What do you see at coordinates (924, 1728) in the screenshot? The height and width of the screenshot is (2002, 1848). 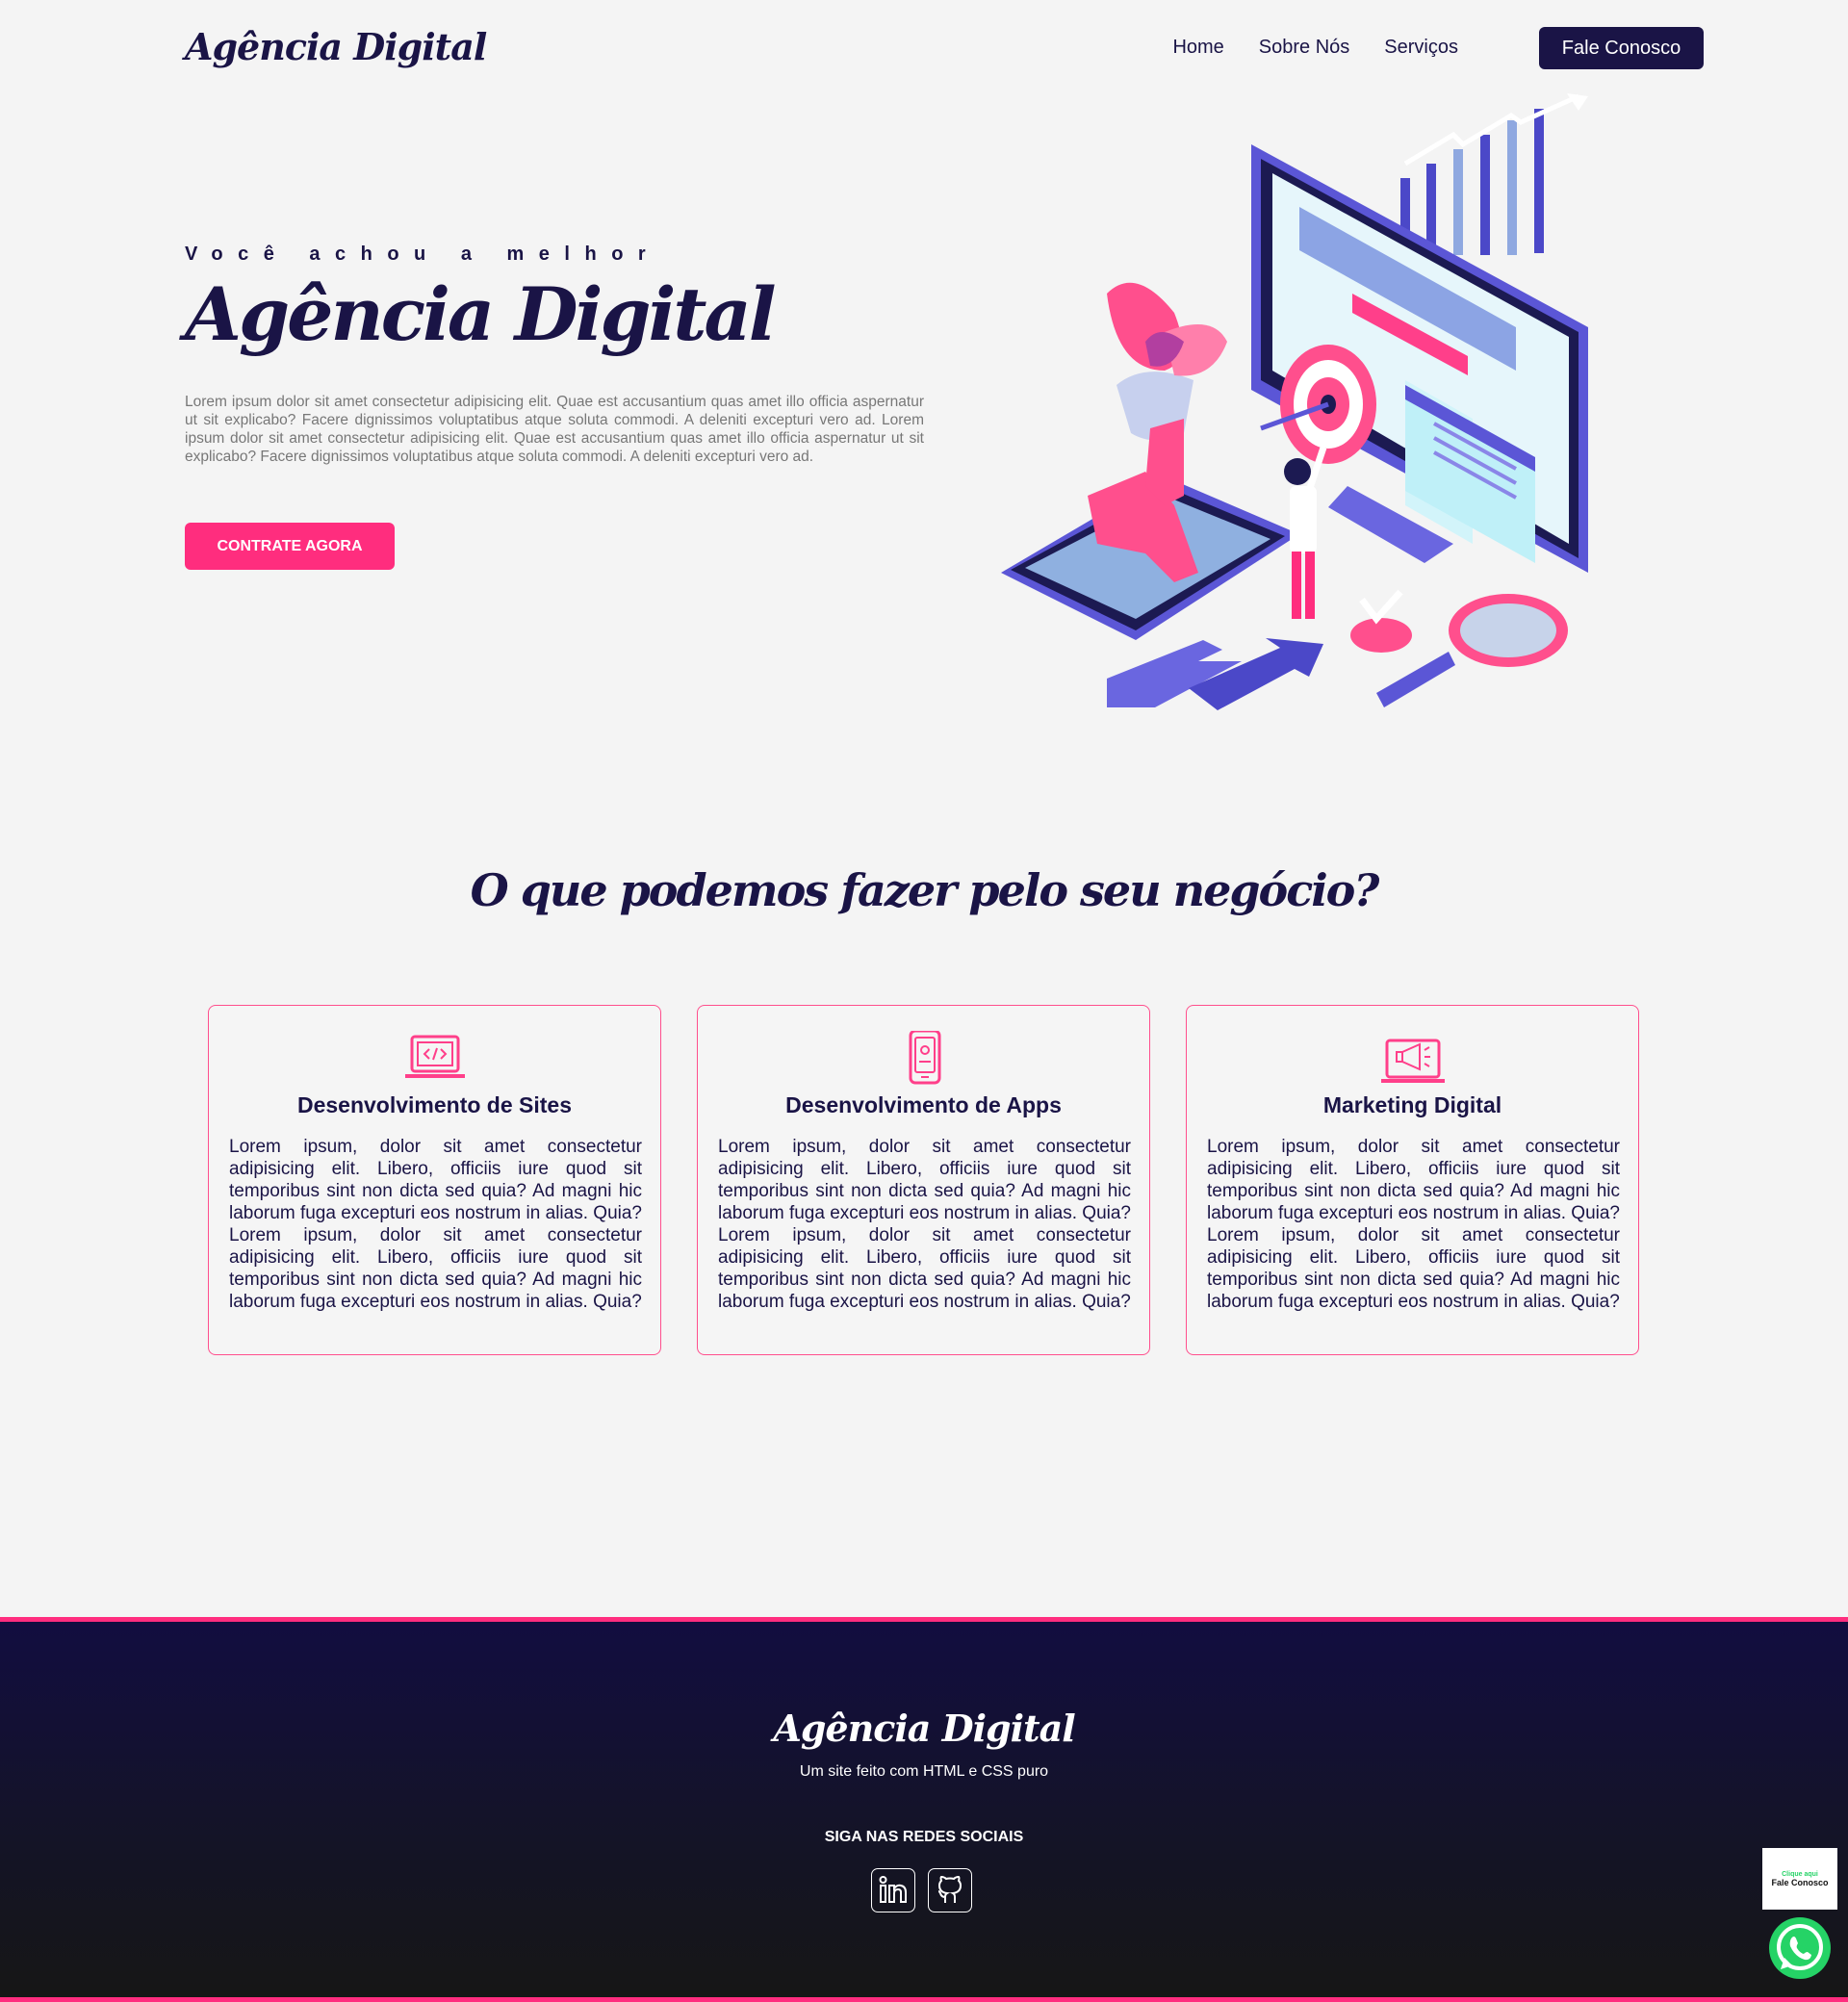 I see `footer-logo: Agência Digital` at bounding box center [924, 1728].